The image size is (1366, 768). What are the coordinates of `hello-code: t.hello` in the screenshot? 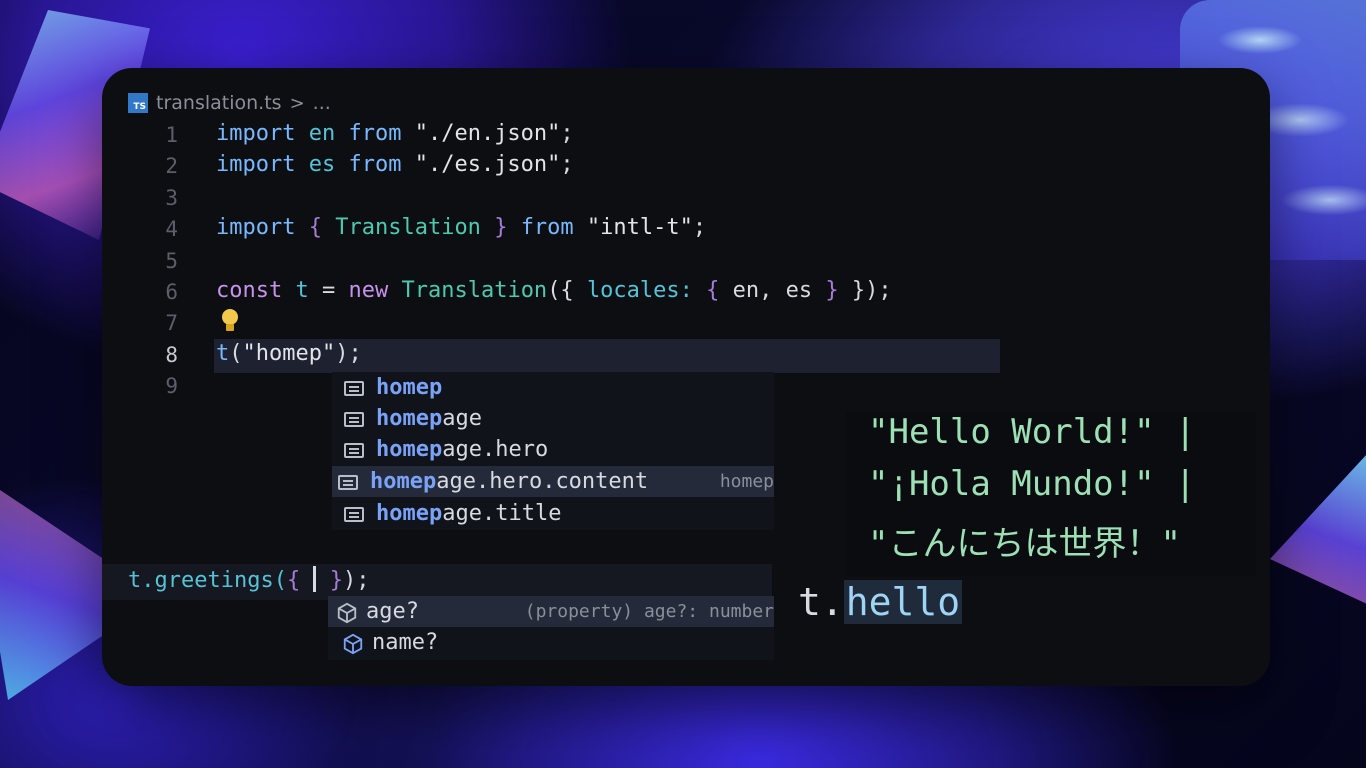 It's located at (880, 602).